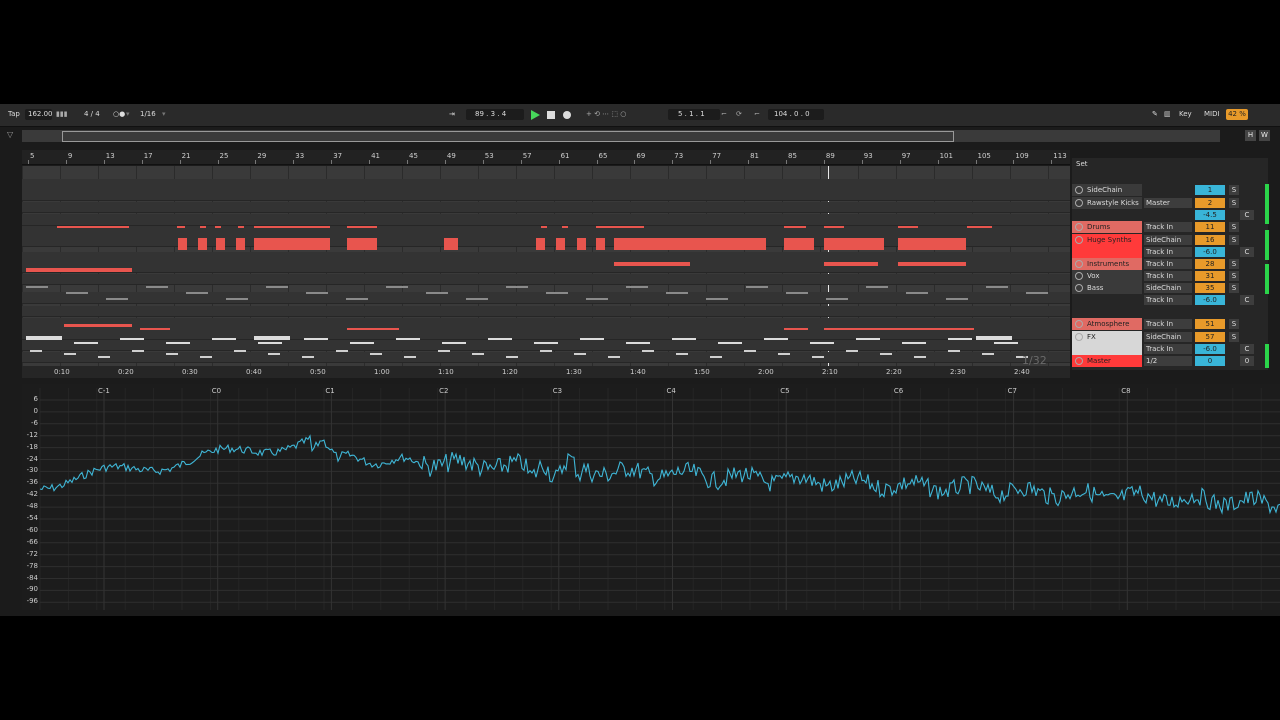 Image resolution: width=1280 pixels, height=720 pixels. What do you see at coordinates (1210, 215) in the screenshot?
I see `track-value: -4.5` at bounding box center [1210, 215].